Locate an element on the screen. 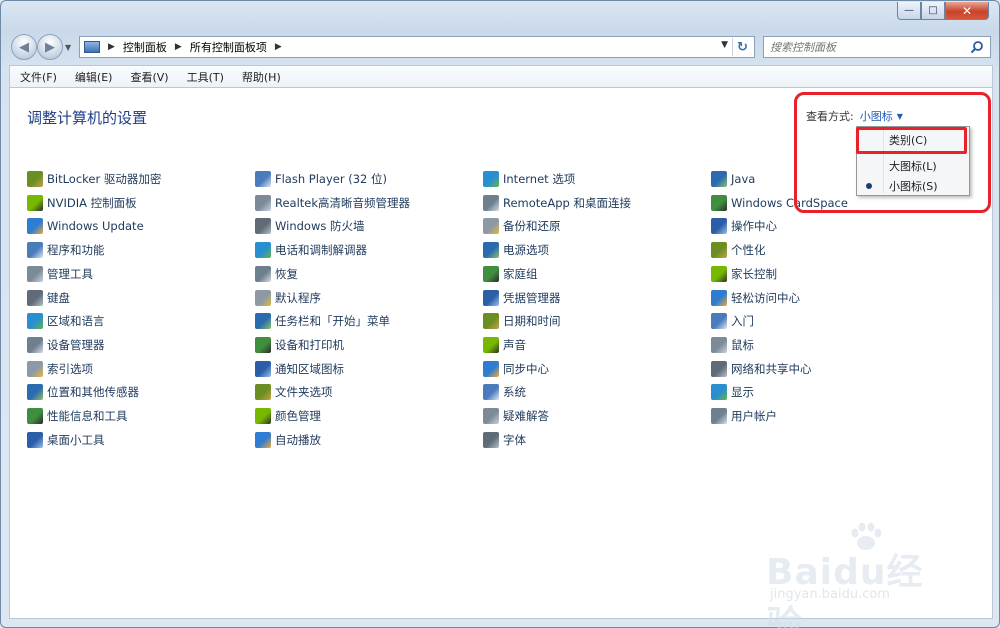 This screenshot has width=1000, height=628. control-panel-item: 恢复 is located at coordinates (276, 274).